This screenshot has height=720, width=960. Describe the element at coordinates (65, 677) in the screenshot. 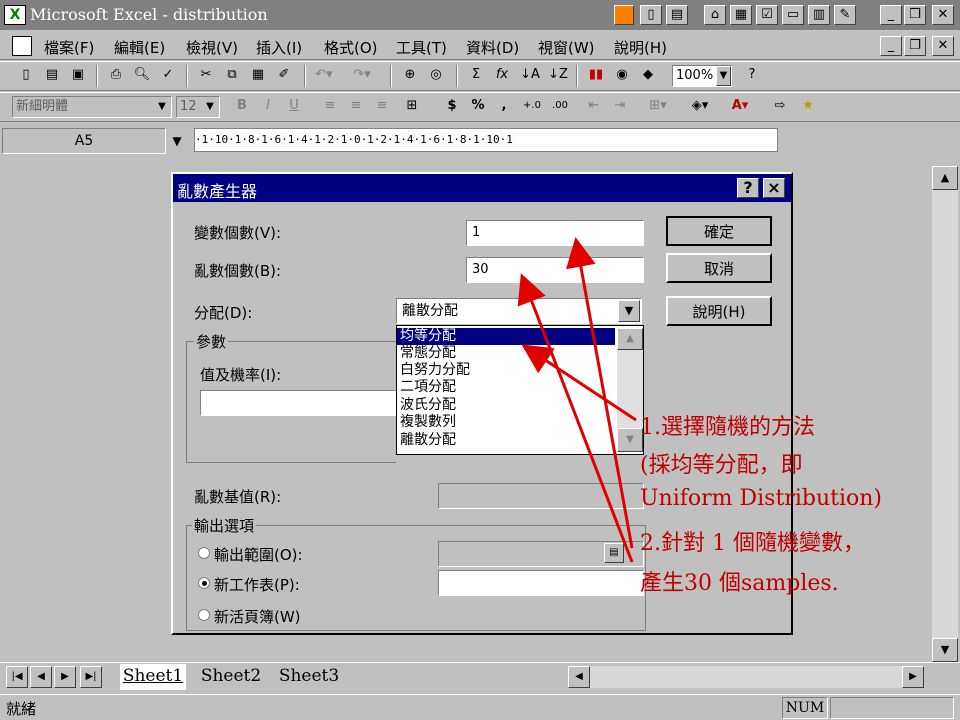

I see `next-sheet-icon: ▶` at that location.